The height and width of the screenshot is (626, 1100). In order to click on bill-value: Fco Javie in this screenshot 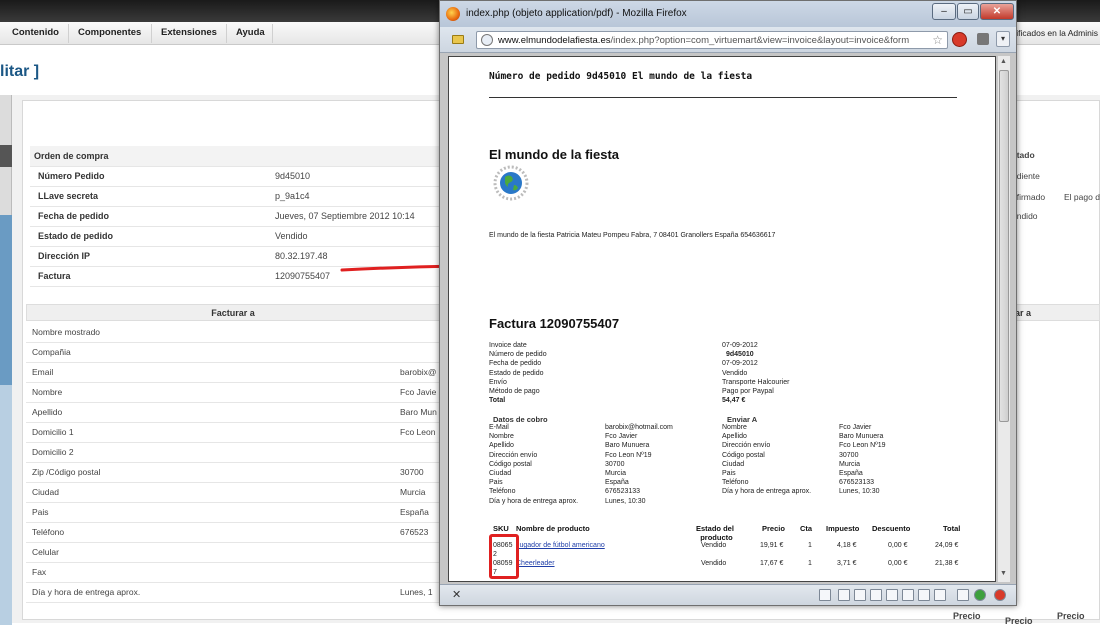, I will do `click(418, 392)`.